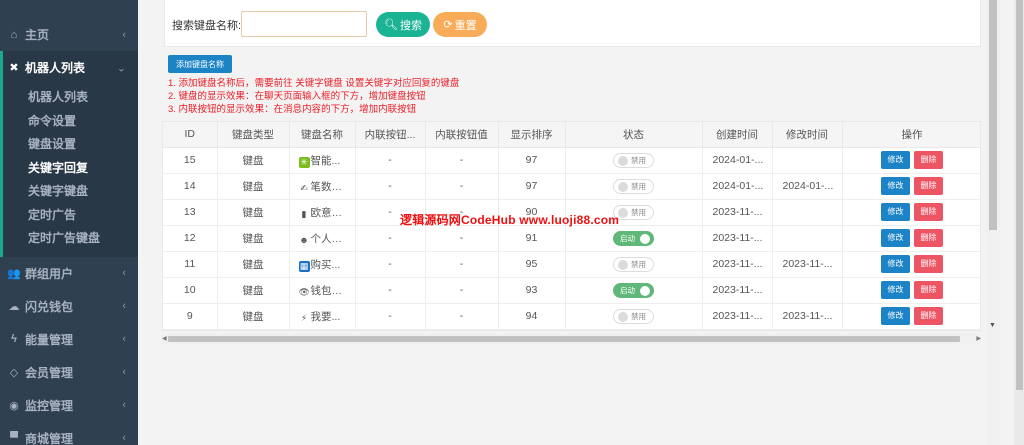 This screenshot has width=1024, height=445. What do you see at coordinates (70, 192) in the screenshot?
I see `sidebar-subitem-keyword-keyboard: 关键字键盘` at bounding box center [70, 192].